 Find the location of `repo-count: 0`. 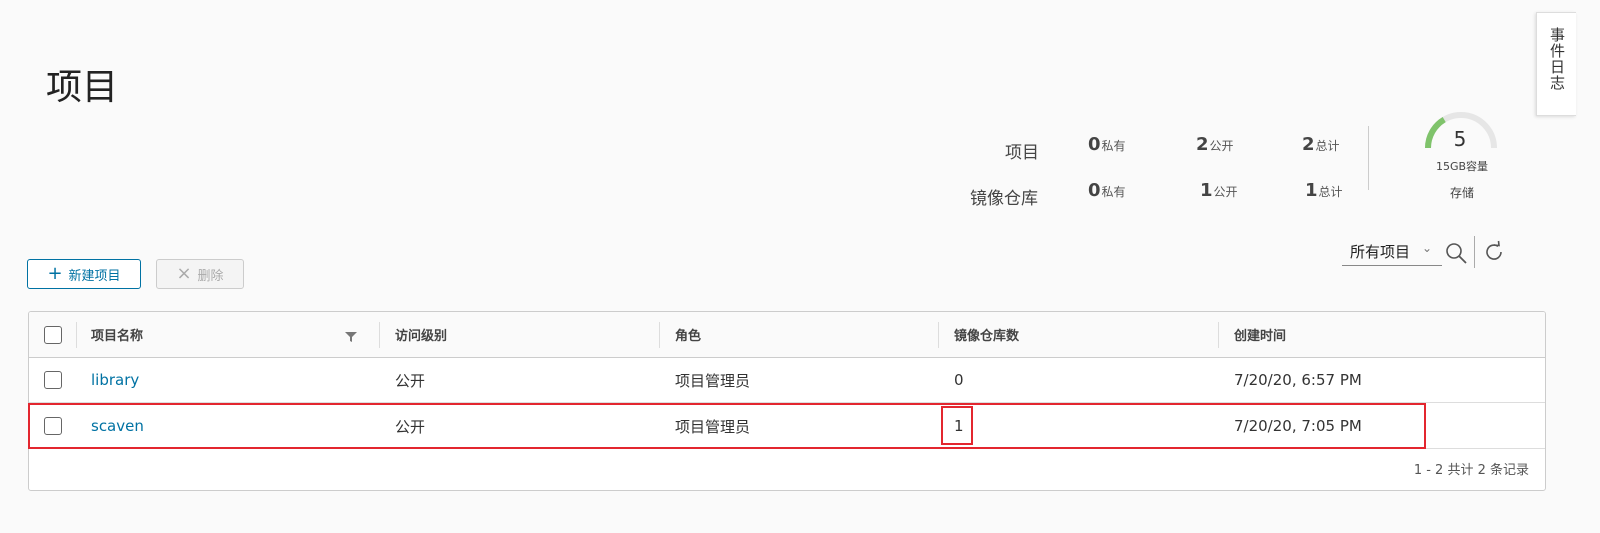

repo-count: 0 is located at coordinates (959, 380).